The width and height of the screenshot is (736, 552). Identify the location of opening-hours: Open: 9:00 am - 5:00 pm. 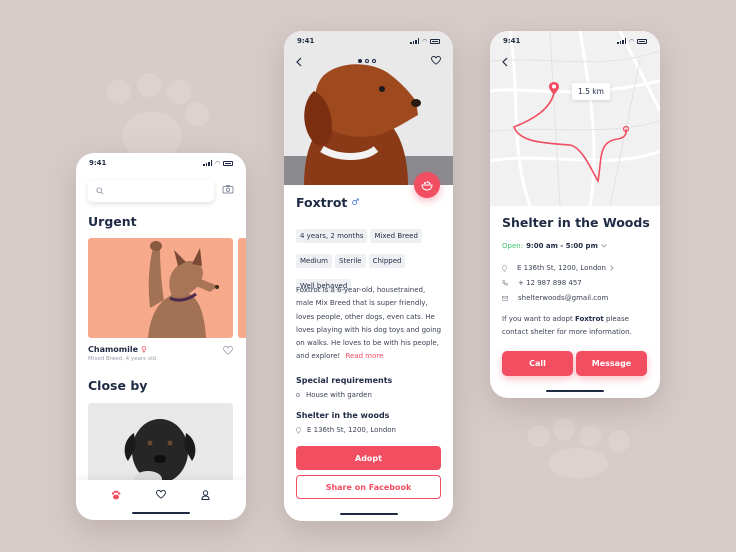
(554, 246).